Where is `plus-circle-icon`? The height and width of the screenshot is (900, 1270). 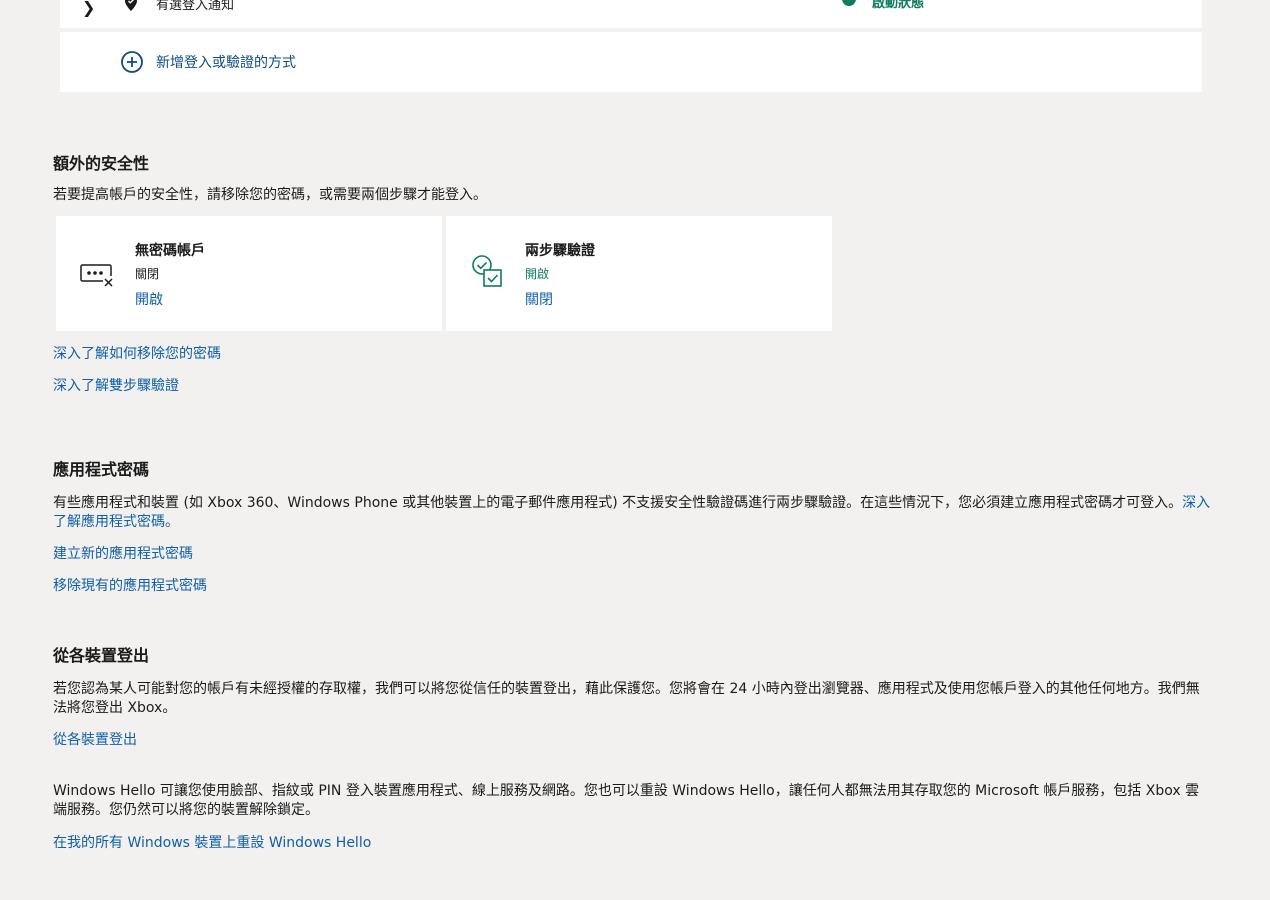
plus-circle-icon is located at coordinates (132, 62).